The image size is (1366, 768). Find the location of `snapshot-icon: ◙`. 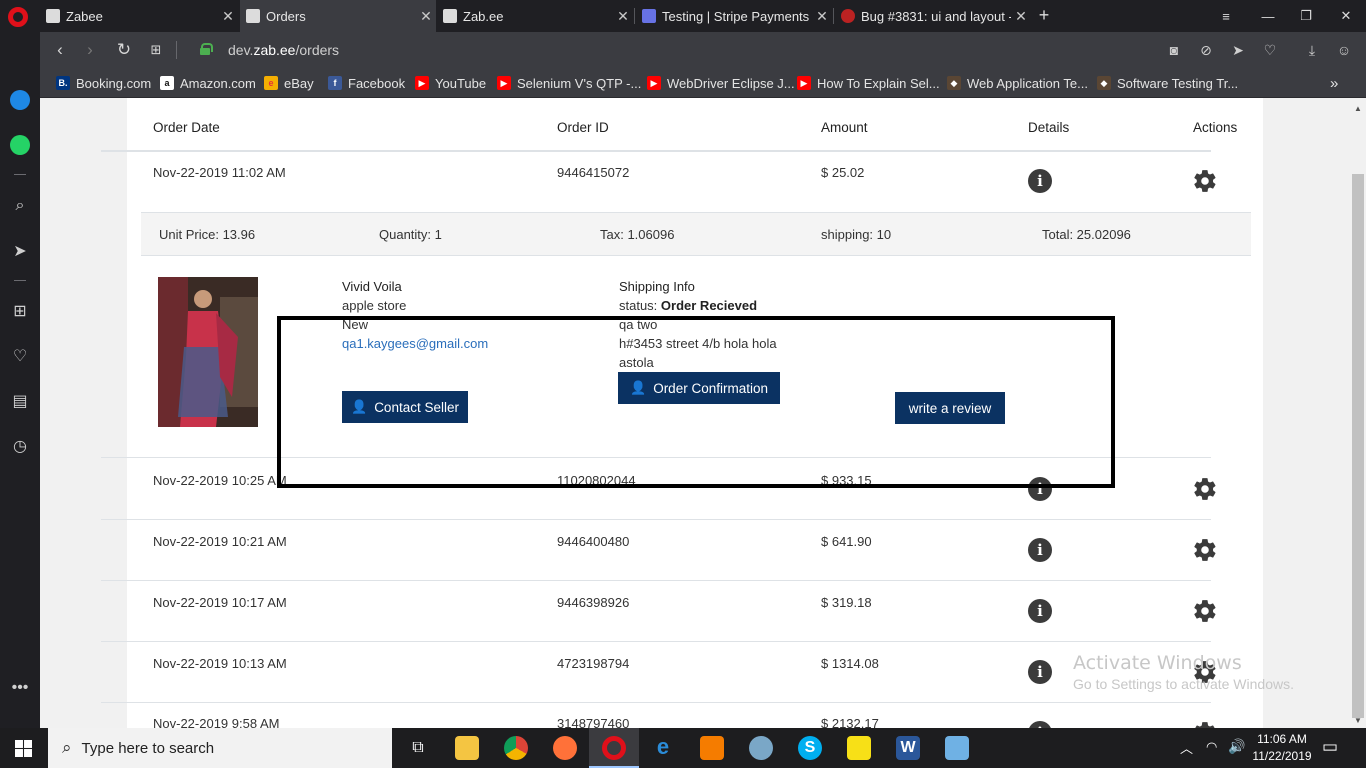

snapshot-icon: ◙ is located at coordinates (1174, 50).